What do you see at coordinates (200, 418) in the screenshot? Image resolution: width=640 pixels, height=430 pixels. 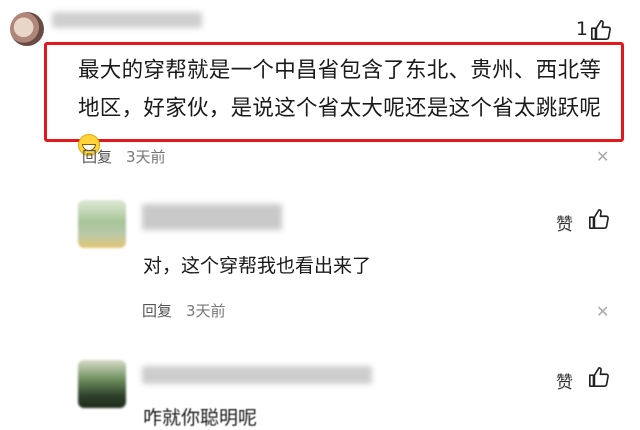 I see `comment-text: 咋就你聪明呢` at bounding box center [200, 418].